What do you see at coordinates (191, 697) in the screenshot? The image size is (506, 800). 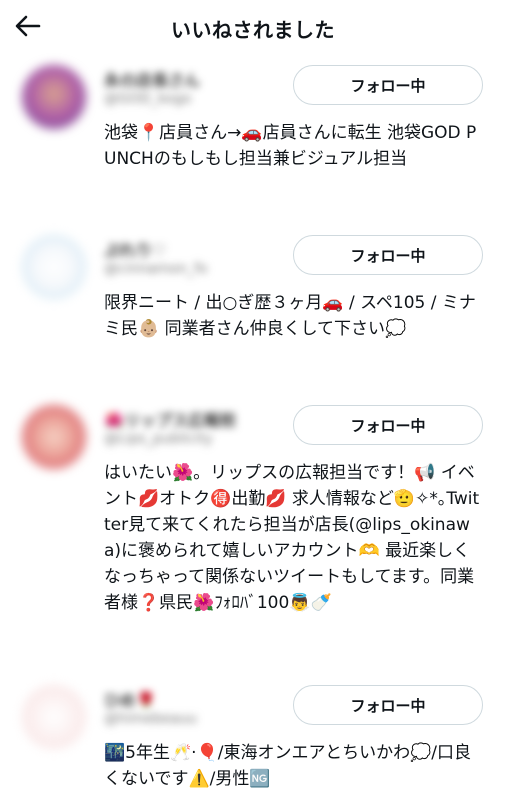 I see `user-name: ひめ🌹` at bounding box center [191, 697].